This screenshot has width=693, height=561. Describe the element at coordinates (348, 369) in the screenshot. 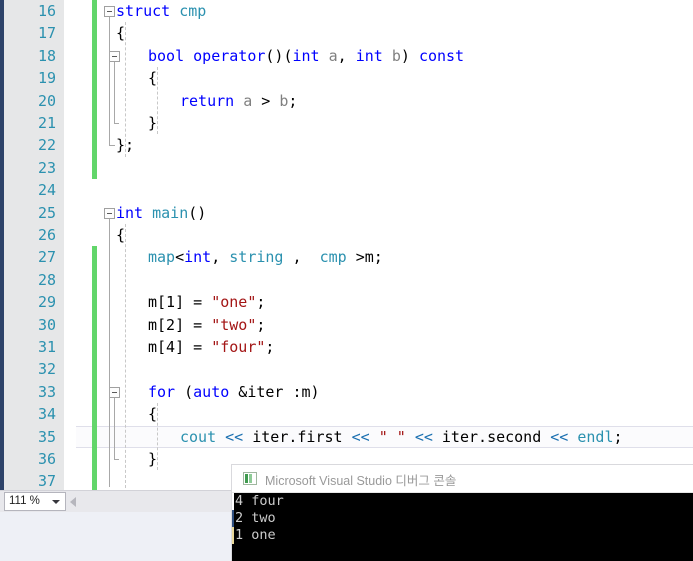

I see `code-line: 32` at that location.